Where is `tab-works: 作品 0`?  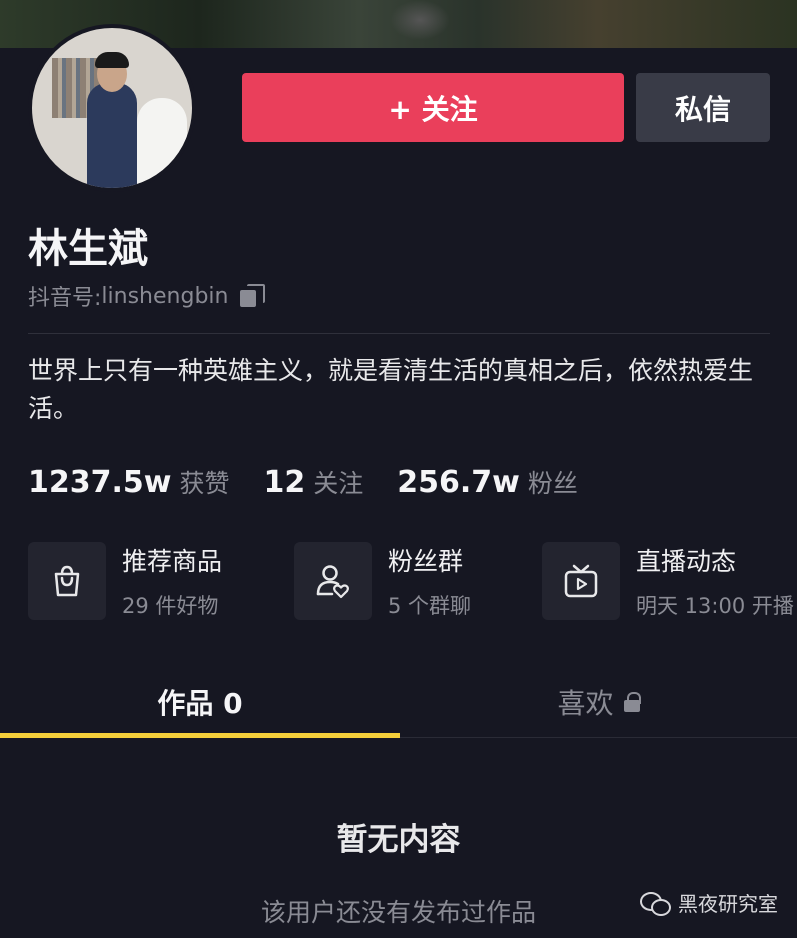 tab-works: 作品 0 is located at coordinates (200, 702).